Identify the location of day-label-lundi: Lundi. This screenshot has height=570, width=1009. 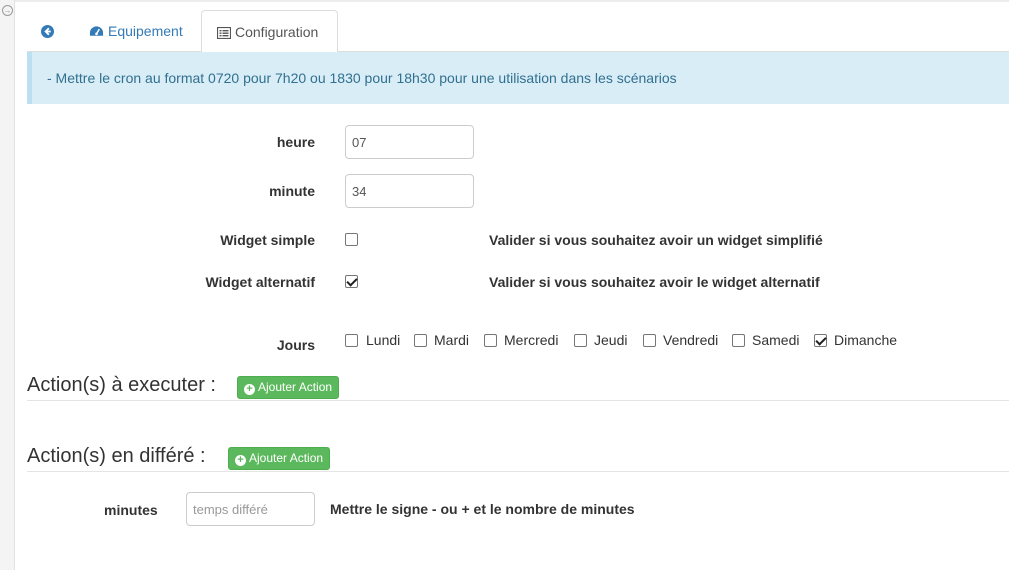
(383, 340).